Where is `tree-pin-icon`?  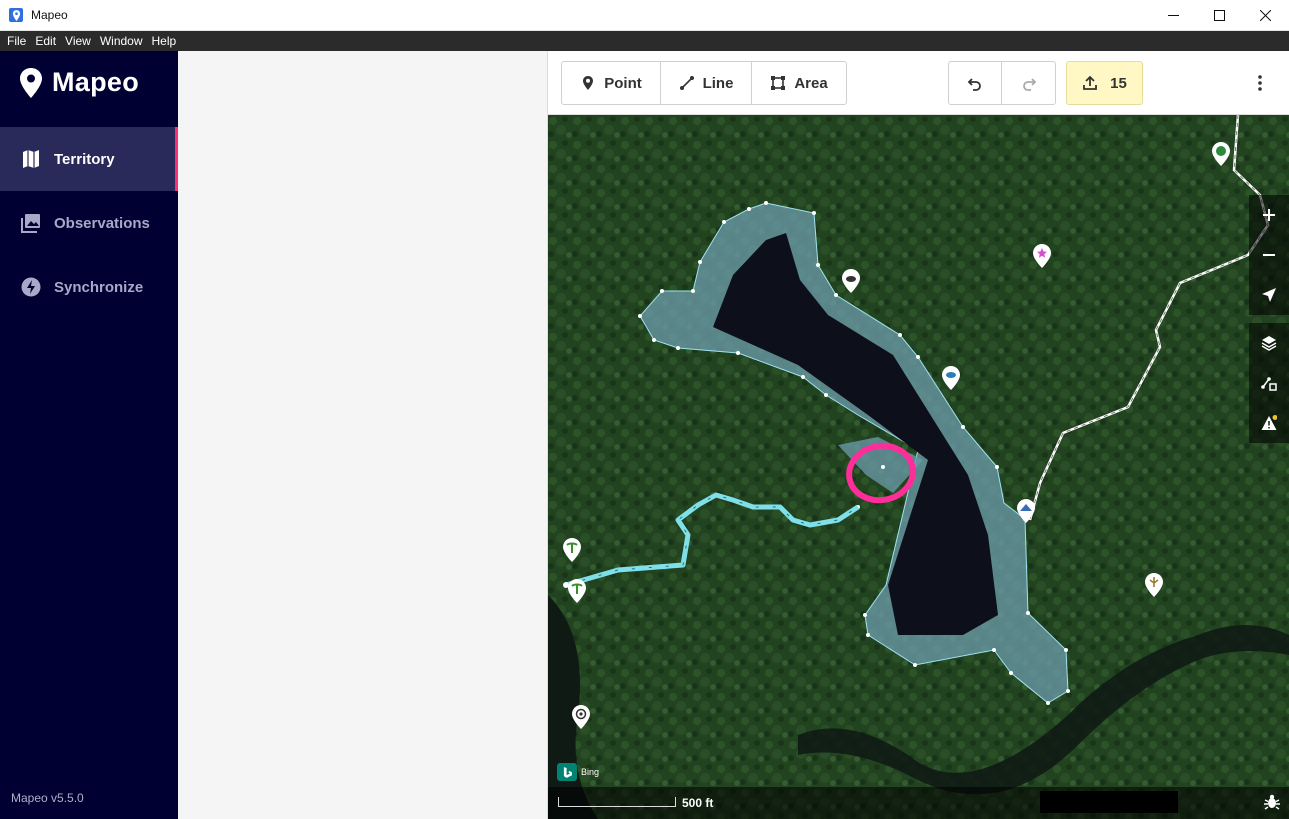 tree-pin-icon is located at coordinates (1154, 585).